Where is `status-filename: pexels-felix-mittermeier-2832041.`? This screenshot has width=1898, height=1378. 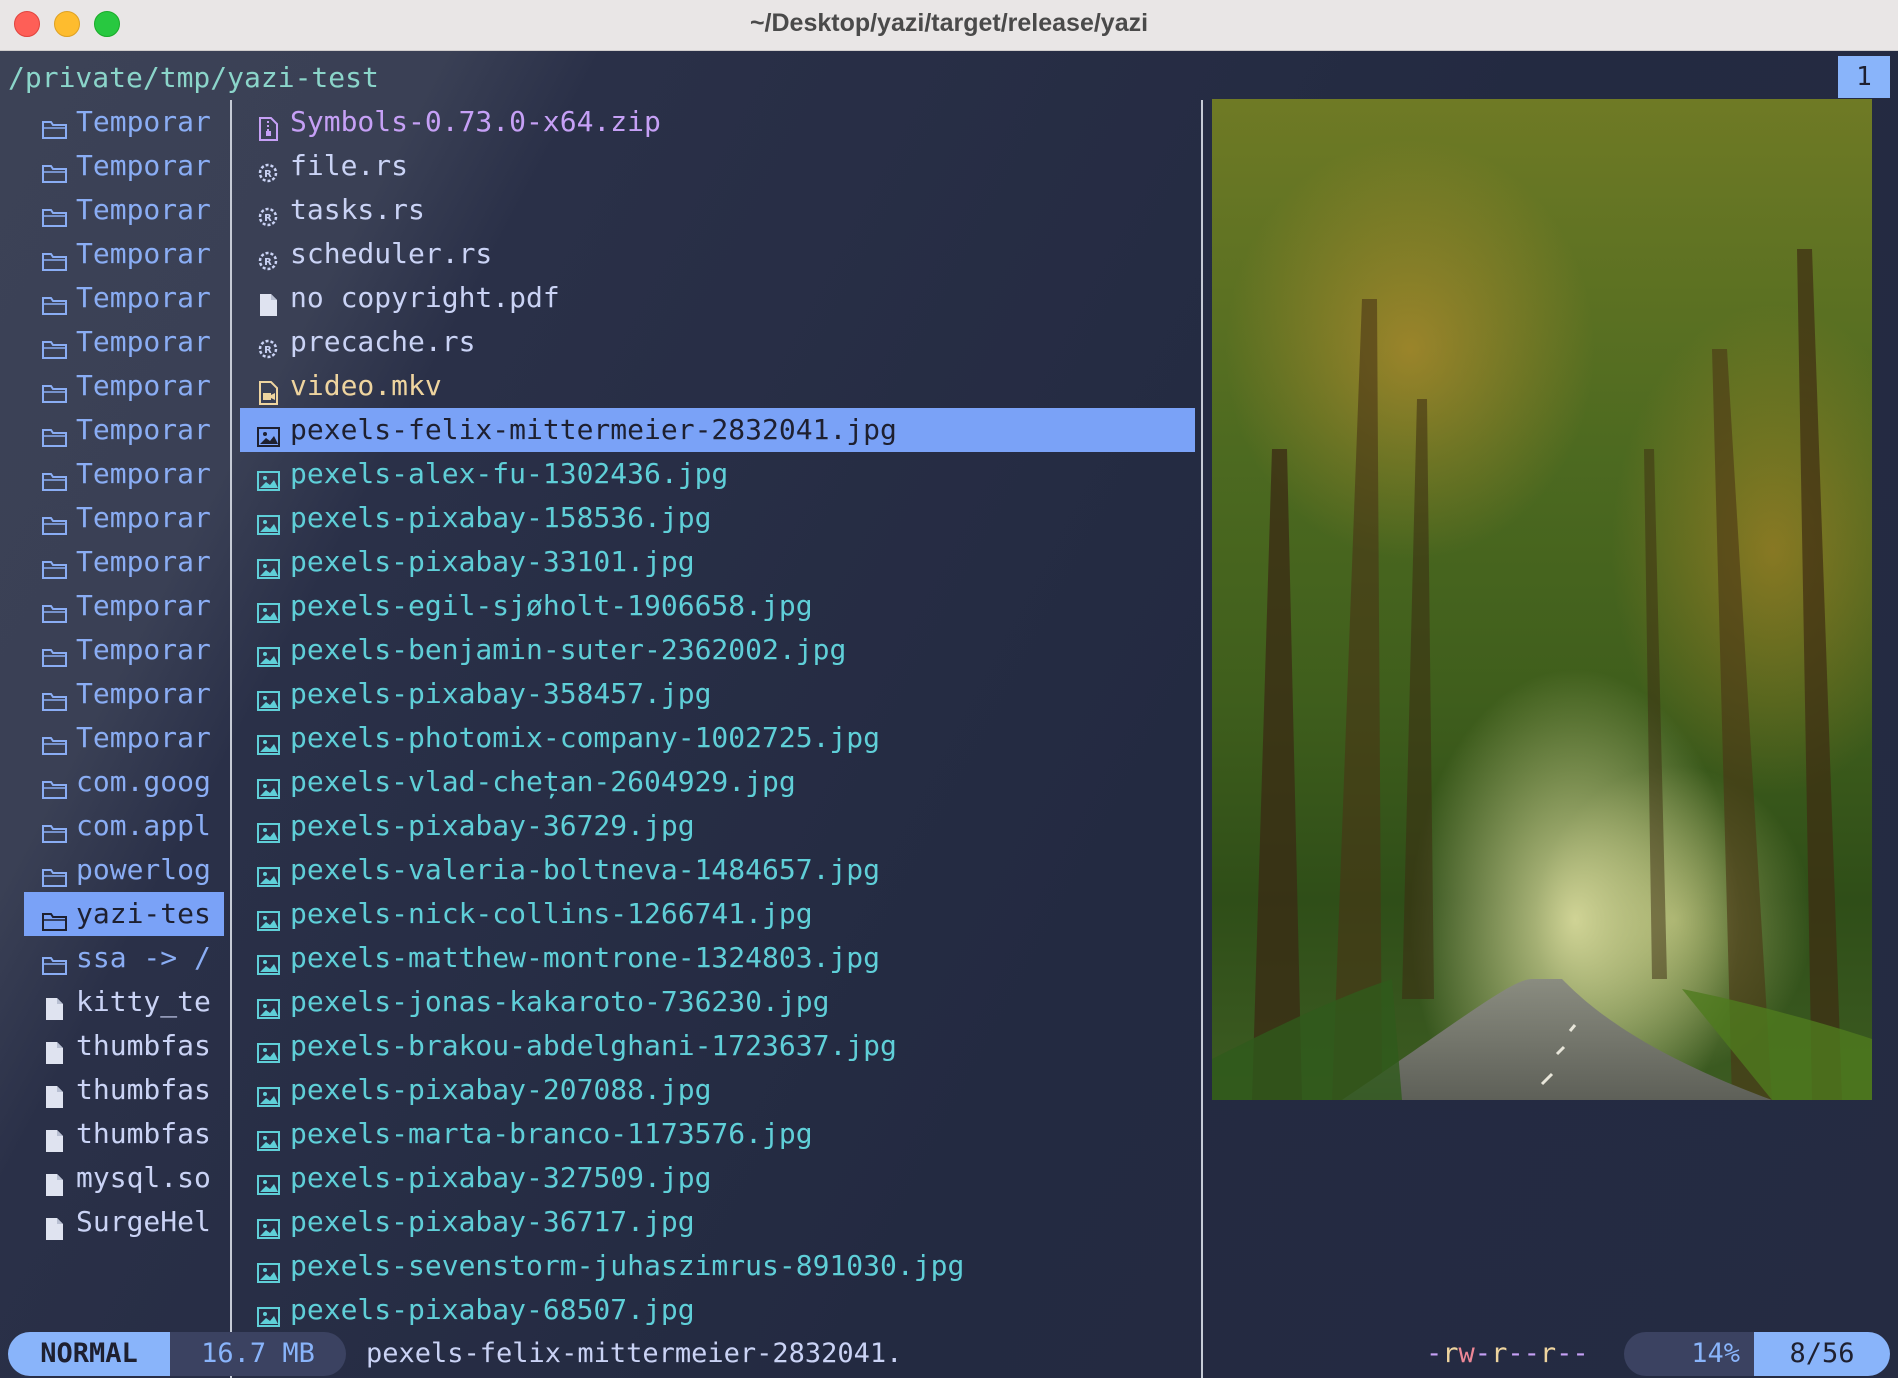
status-filename: pexels-felix-mittermeier-2832041. is located at coordinates (634, 1353).